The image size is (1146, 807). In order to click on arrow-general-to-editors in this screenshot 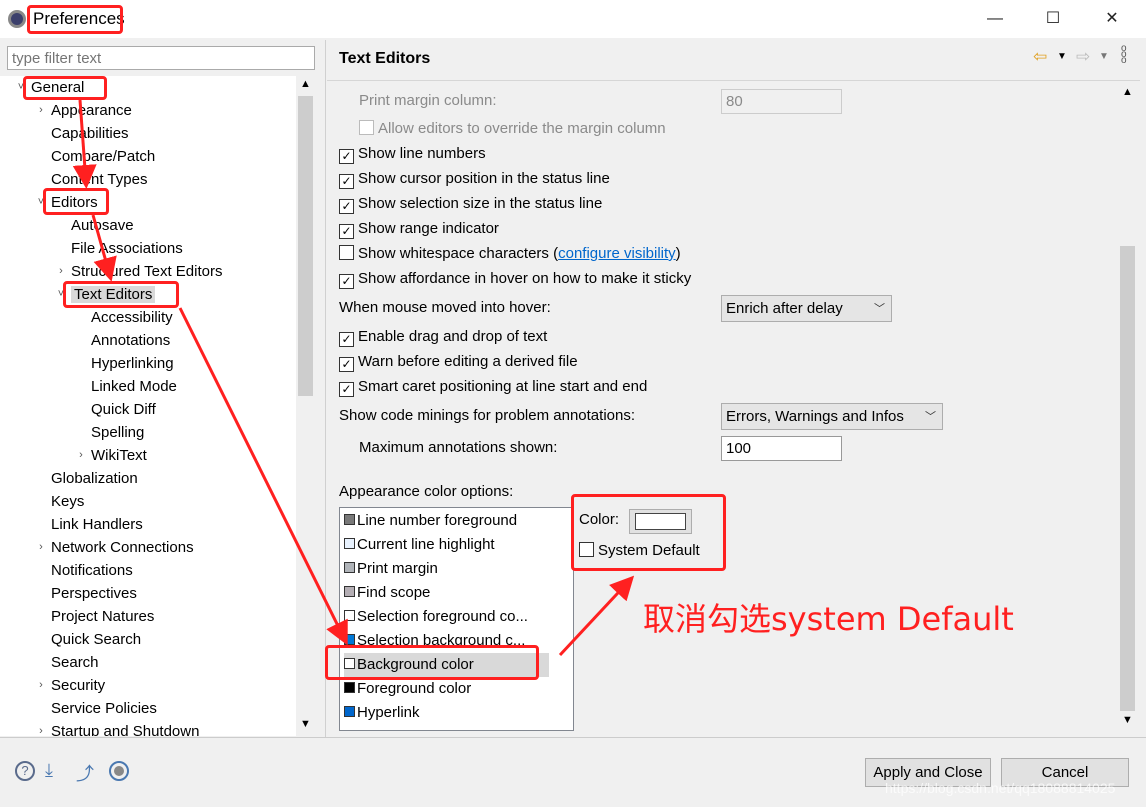, I will do `click(84, 144)`.